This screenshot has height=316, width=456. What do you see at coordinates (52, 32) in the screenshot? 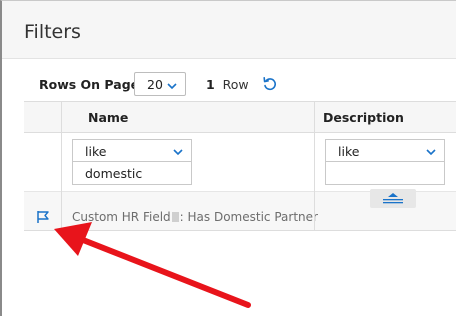
I see `dialog-title: Filters` at bounding box center [52, 32].